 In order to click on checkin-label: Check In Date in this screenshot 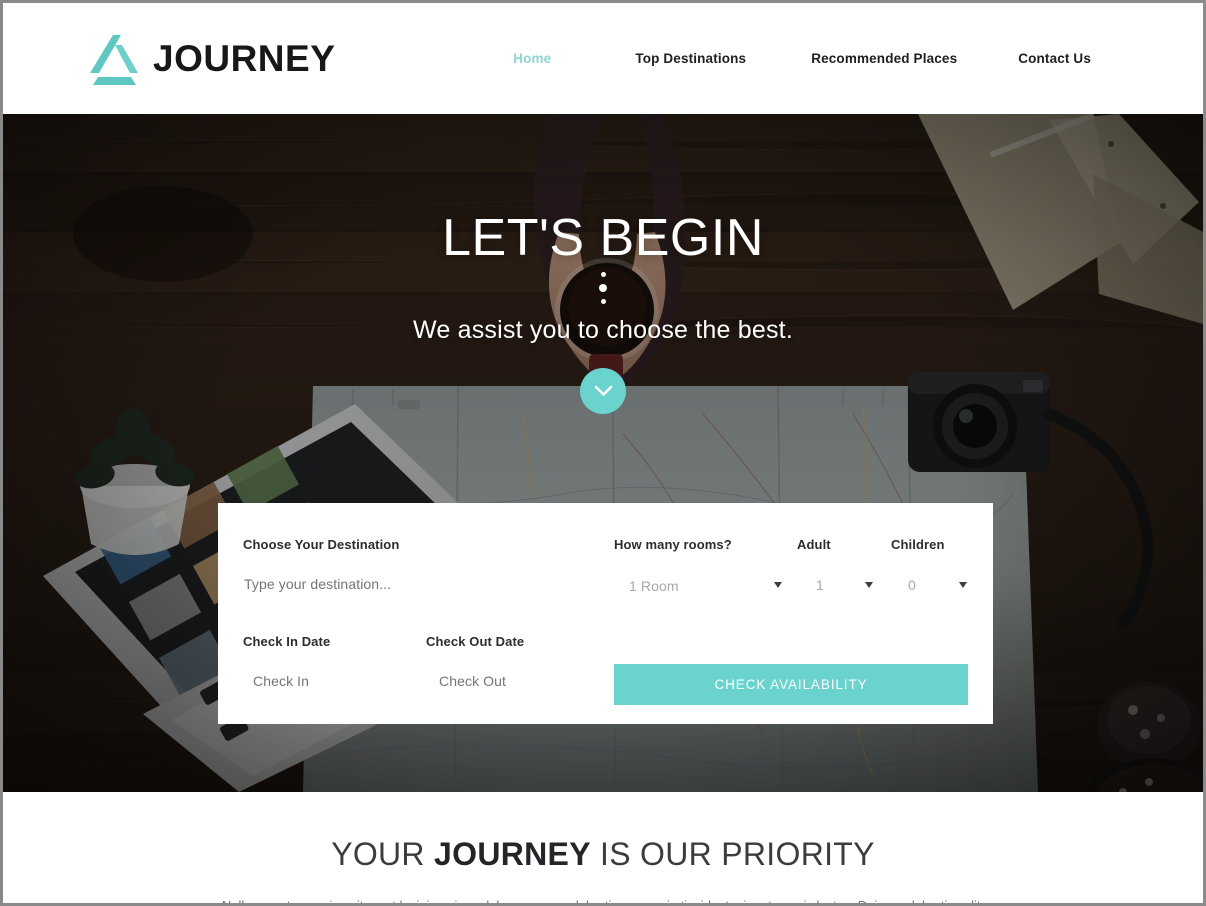, I will do `click(287, 641)`.